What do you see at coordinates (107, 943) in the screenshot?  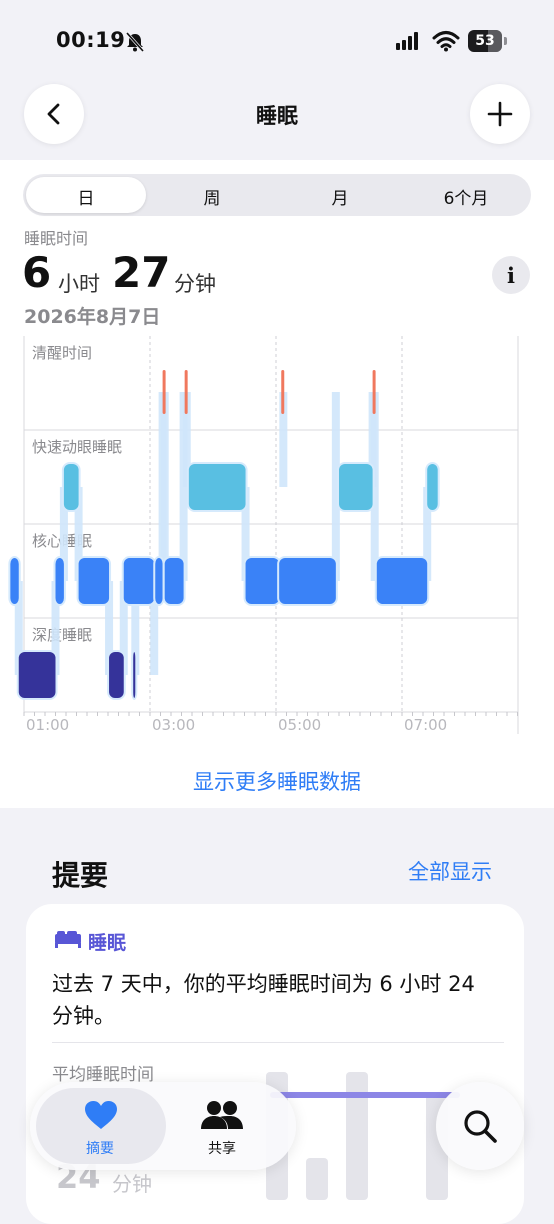 I see `card-category: 睡眠` at bounding box center [107, 943].